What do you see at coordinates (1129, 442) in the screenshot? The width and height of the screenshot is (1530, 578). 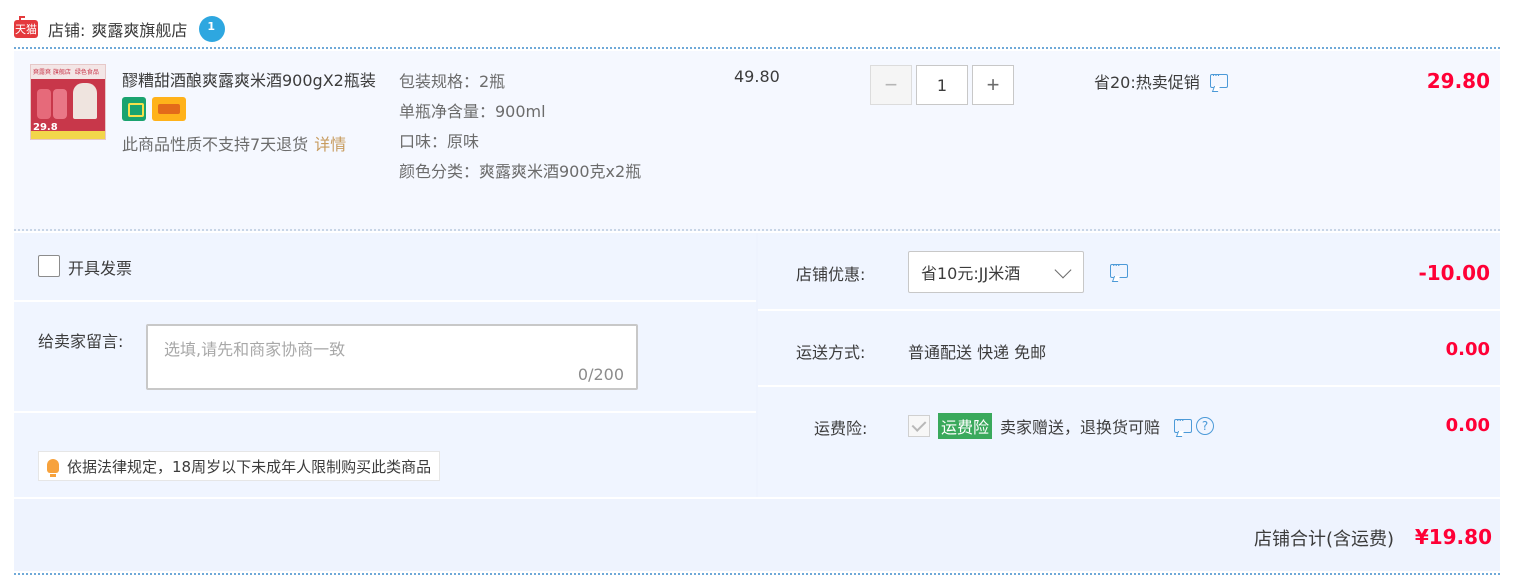 I see `shipping-insurance-section: 运费险: 运费险 卖家赠送，退换货可赔 ? 0.00` at bounding box center [1129, 442].